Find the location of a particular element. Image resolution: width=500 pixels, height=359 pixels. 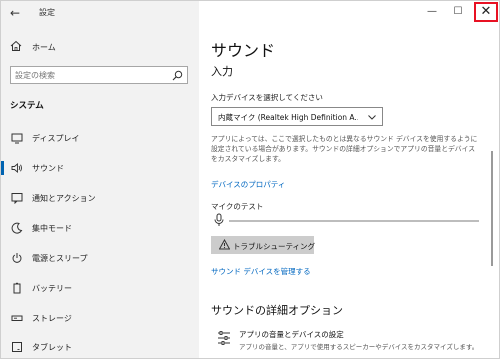

sidebar-item-tablet: タブレット is located at coordinates (100, 347).